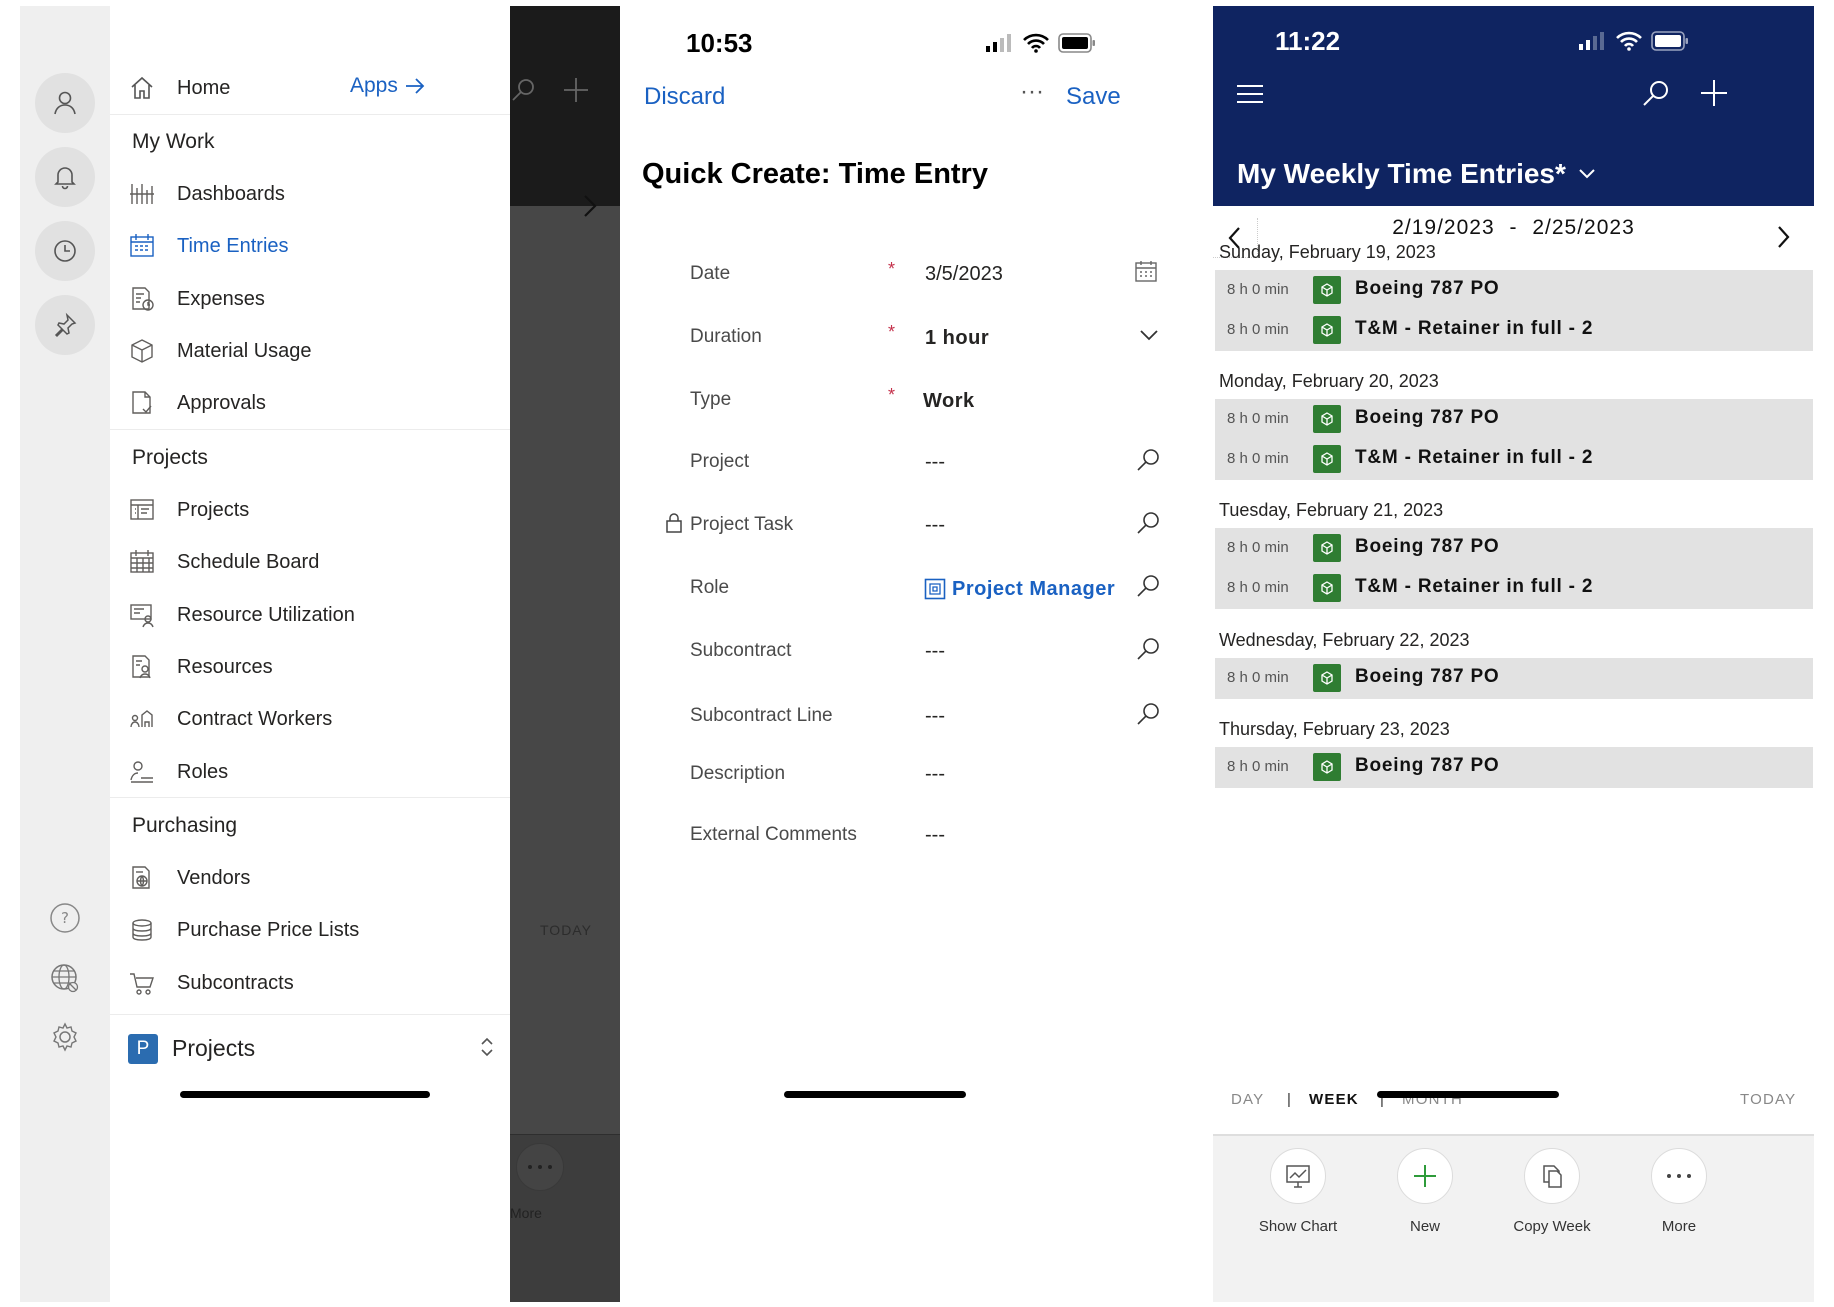  What do you see at coordinates (1552, 1176) in the screenshot?
I see `copy-icon` at bounding box center [1552, 1176].